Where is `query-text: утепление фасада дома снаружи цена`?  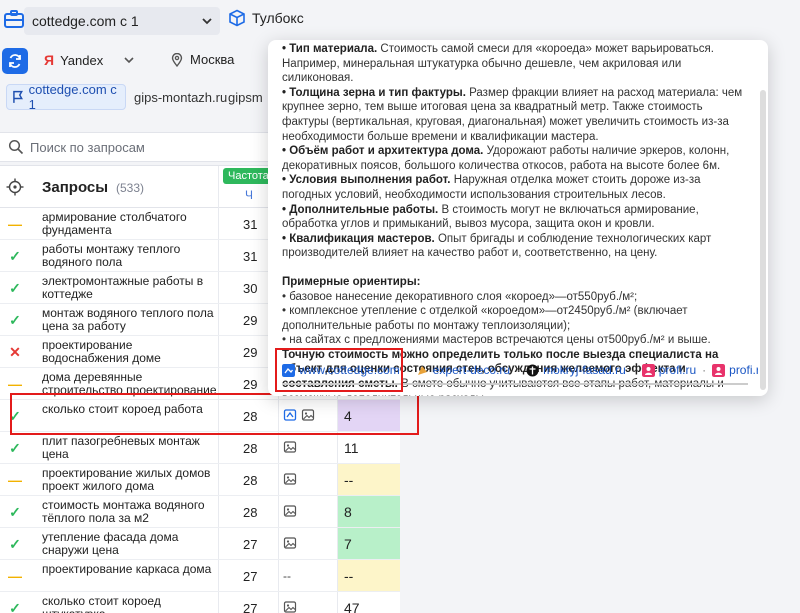 query-text: утепление фасада дома снаружи цена is located at coordinates (129, 544).